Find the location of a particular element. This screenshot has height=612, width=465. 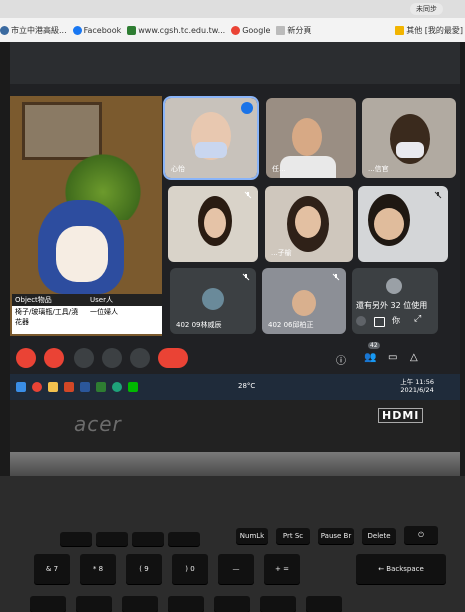

expand-icon: ⤢ is located at coordinates (417, 319).